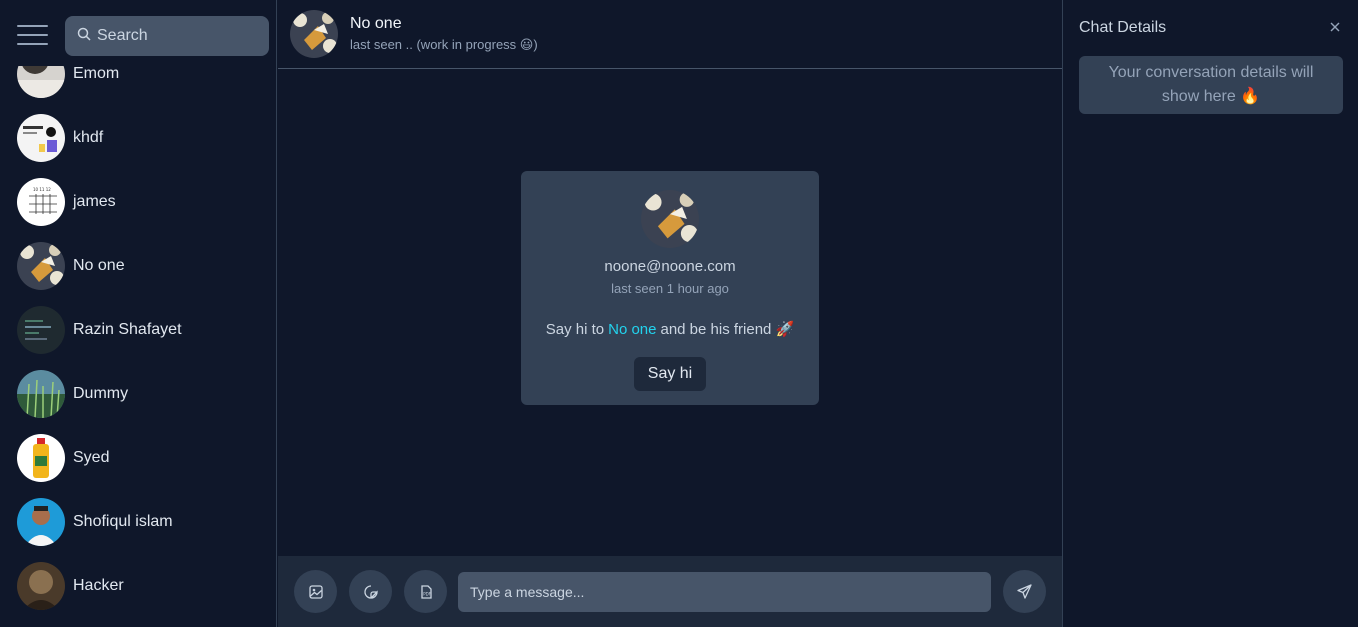 The image size is (1358, 627). What do you see at coordinates (727, 329) in the screenshot?
I see `say-suffix: and be his friend 🚀` at bounding box center [727, 329].